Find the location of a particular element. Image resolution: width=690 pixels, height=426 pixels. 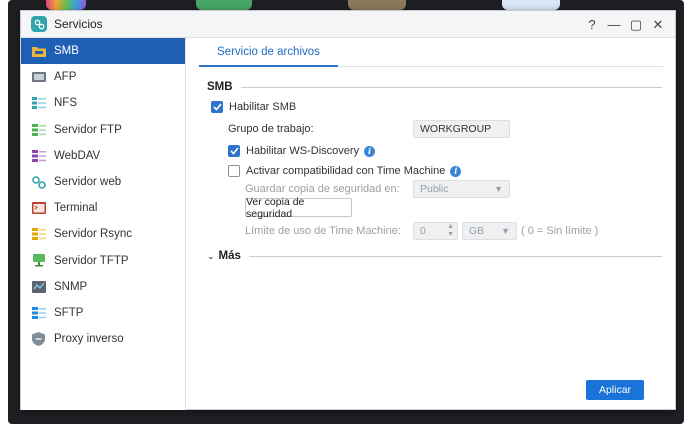

limit-value: 0 is located at coordinates (423, 231).